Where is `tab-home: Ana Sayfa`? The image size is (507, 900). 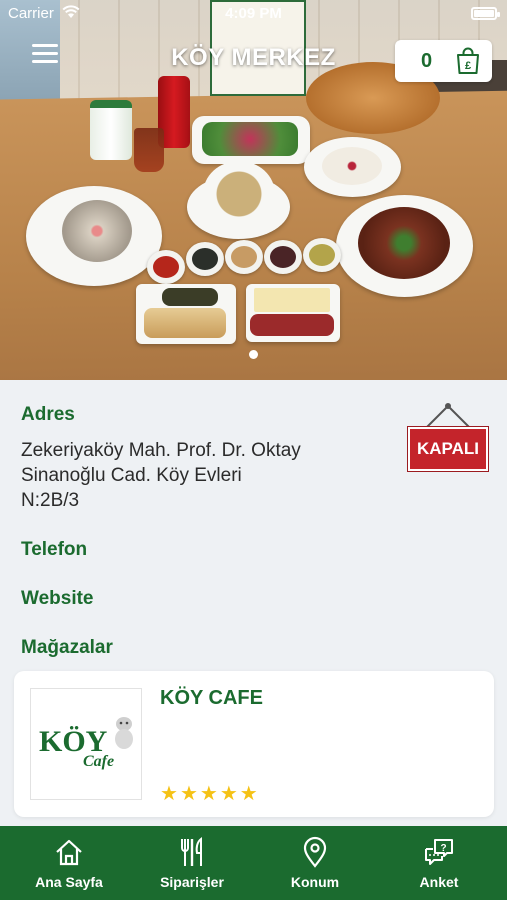 tab-home: Ana Sayfa is located at coordinates (69, 863).